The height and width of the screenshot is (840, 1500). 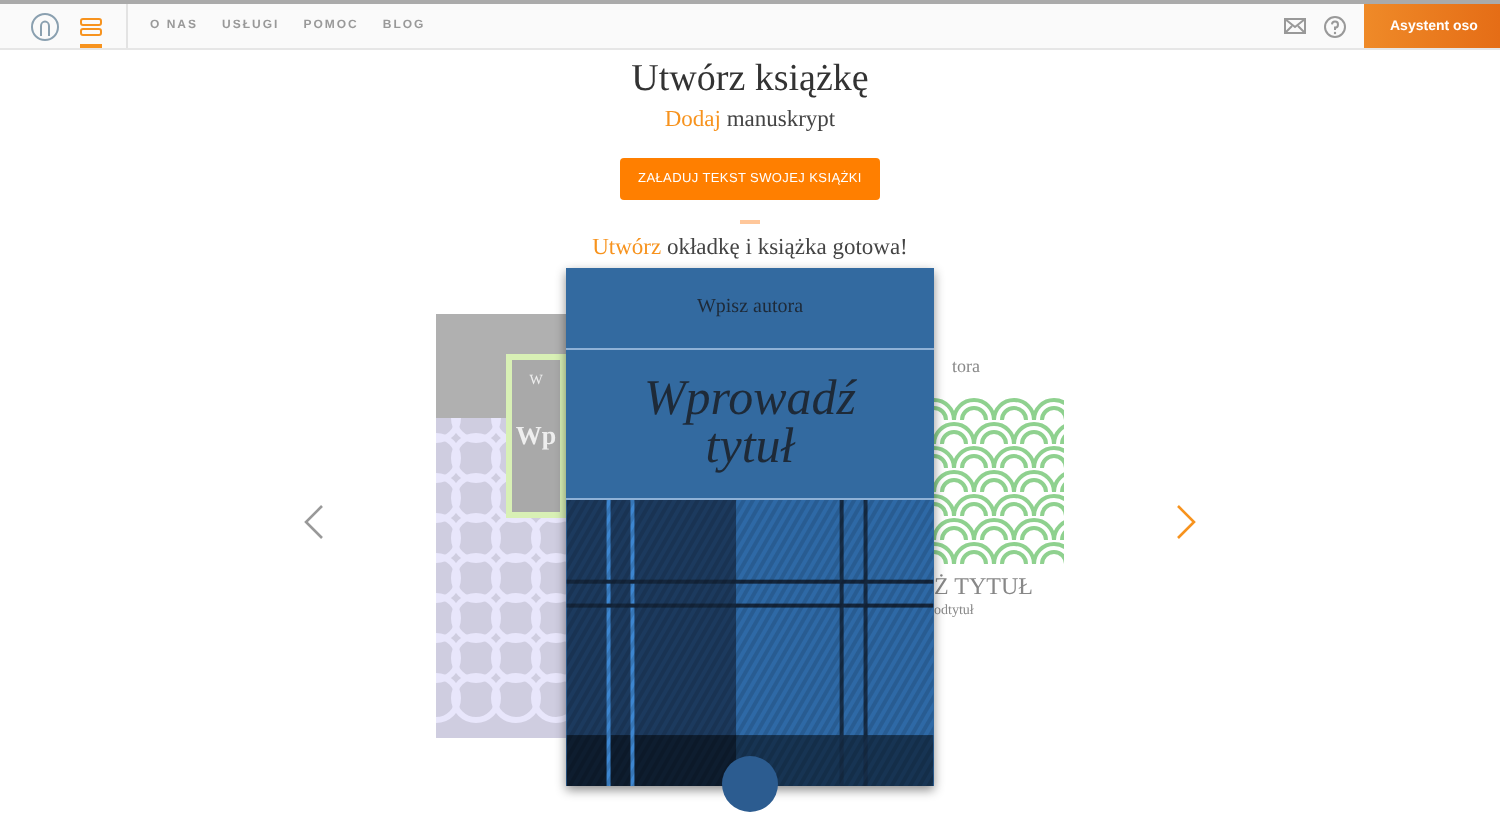 What do you see at coordinates (750, 784) in the screenshot?
I see `carousel-dot` at bounding box center [750, 784].